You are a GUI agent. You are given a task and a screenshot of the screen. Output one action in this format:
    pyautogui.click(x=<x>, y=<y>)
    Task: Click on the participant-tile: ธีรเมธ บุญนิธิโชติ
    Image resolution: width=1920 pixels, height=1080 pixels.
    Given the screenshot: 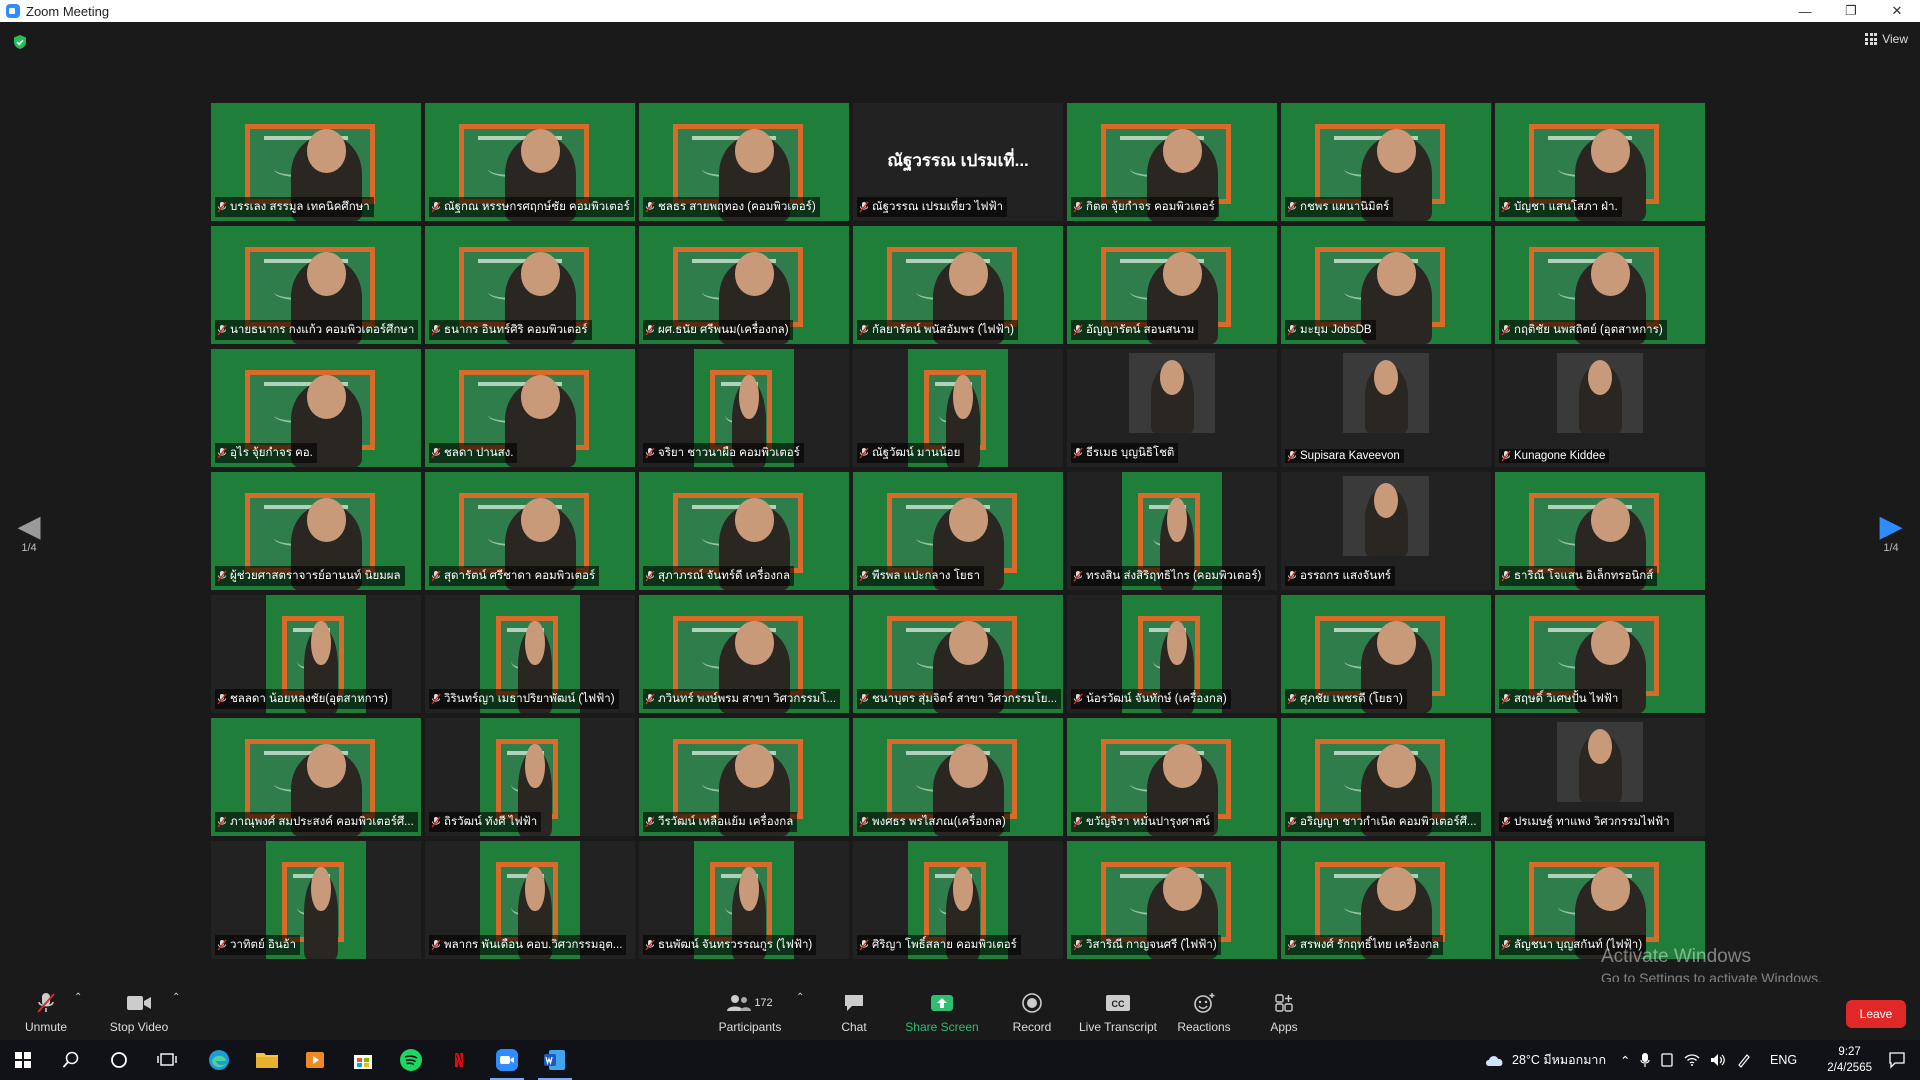 What is the action you would take?
    pyautogui.click(x=1172, y=408)
    